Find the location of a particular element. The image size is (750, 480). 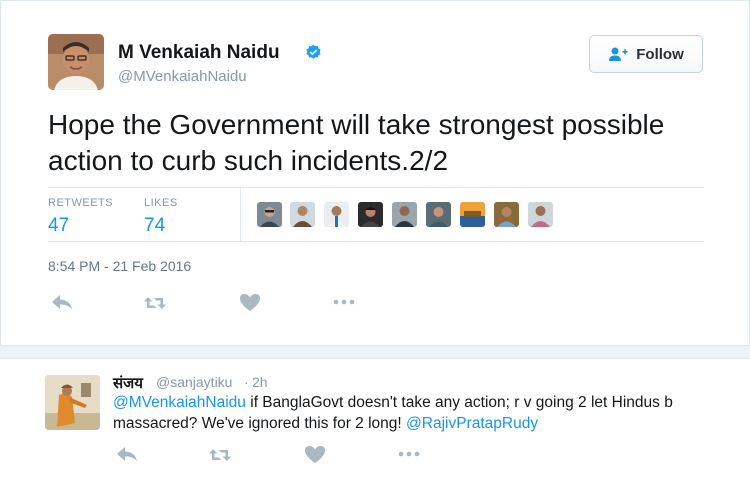

conversation-divider is located at coordinates (375, 352).